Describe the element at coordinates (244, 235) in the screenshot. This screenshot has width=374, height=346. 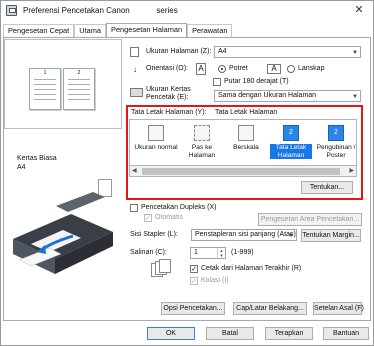
I see `stapling-side-select: Penstapleran sisi panjang (Atas) ▼` at that location.